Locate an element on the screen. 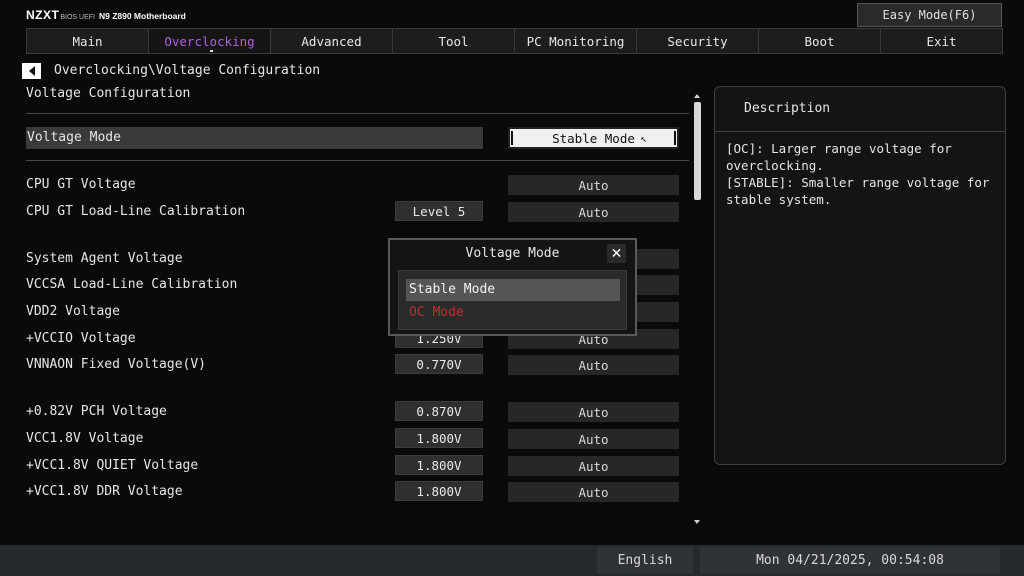 This screenshot has width=1024, height=576. cpu-gt-llc-option: Auto is located at coordinates (593, 212).